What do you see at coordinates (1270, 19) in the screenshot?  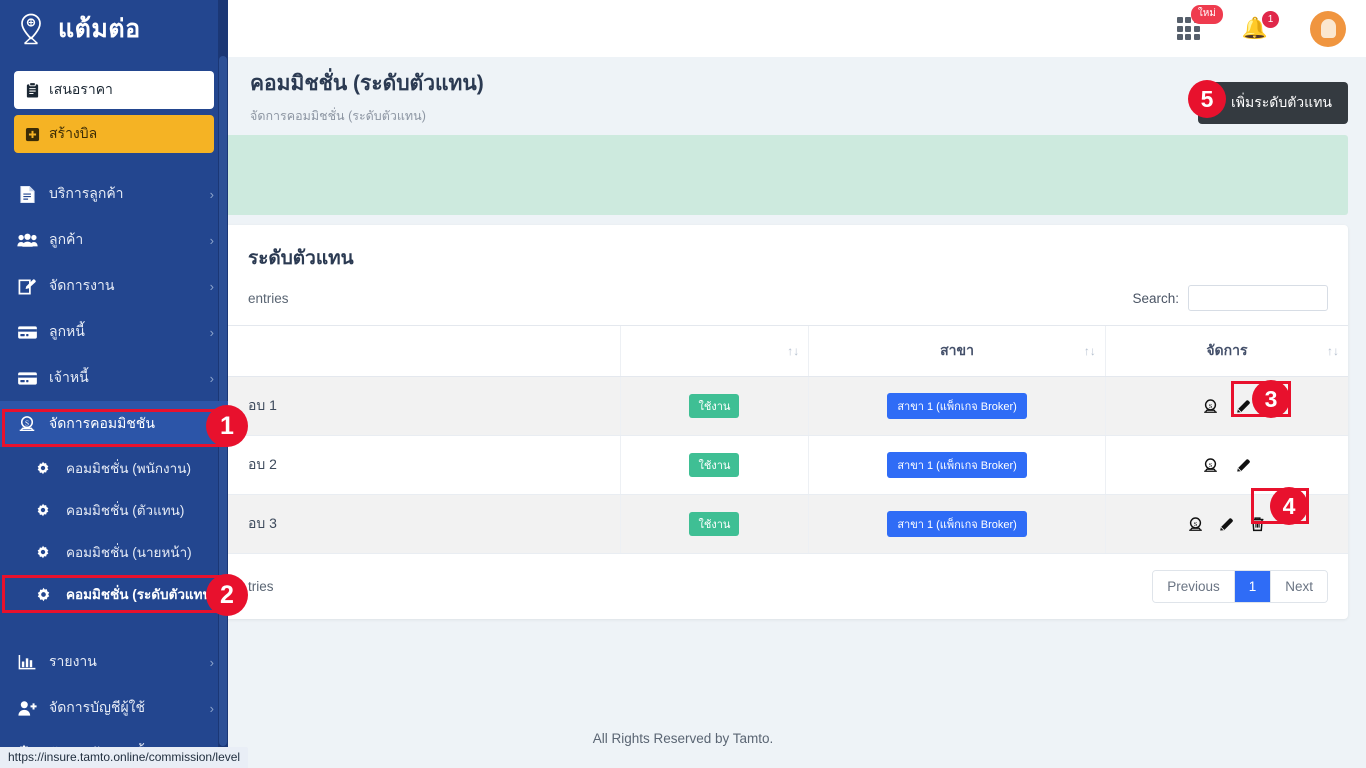 I see `notification-count-badge: 1` at bounding box center [1270, 19].